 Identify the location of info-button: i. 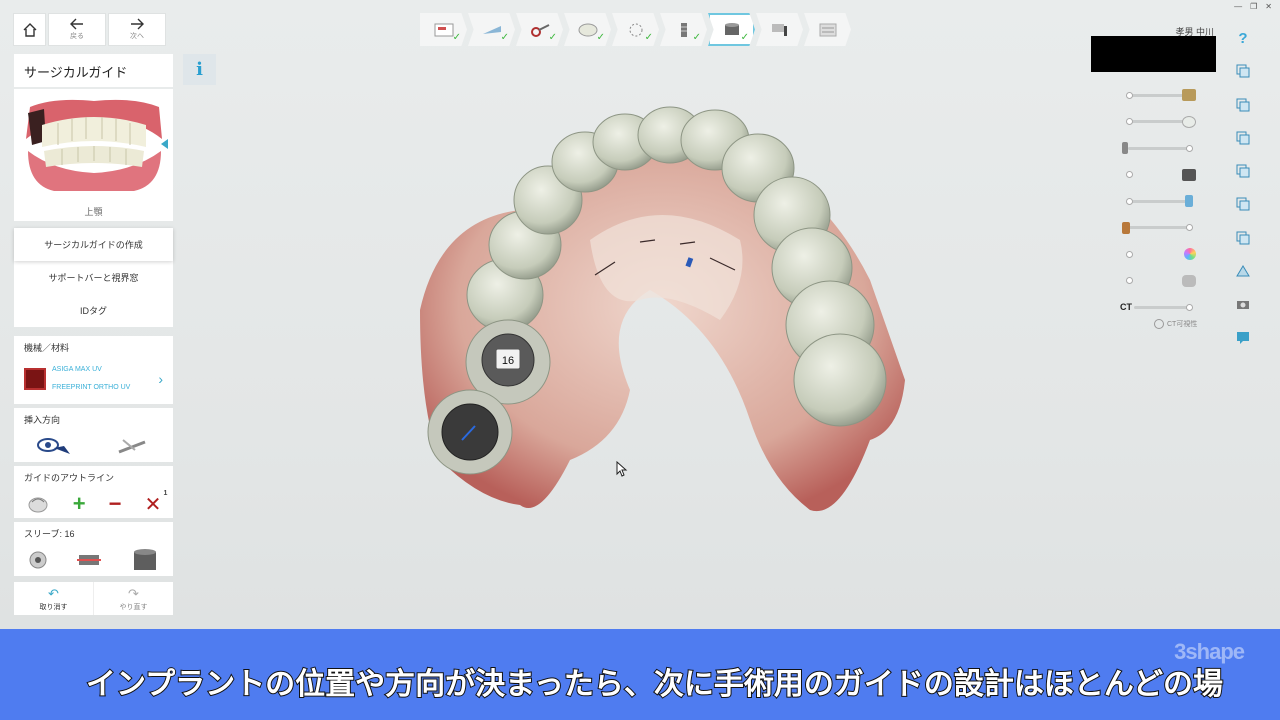
(199, 69).